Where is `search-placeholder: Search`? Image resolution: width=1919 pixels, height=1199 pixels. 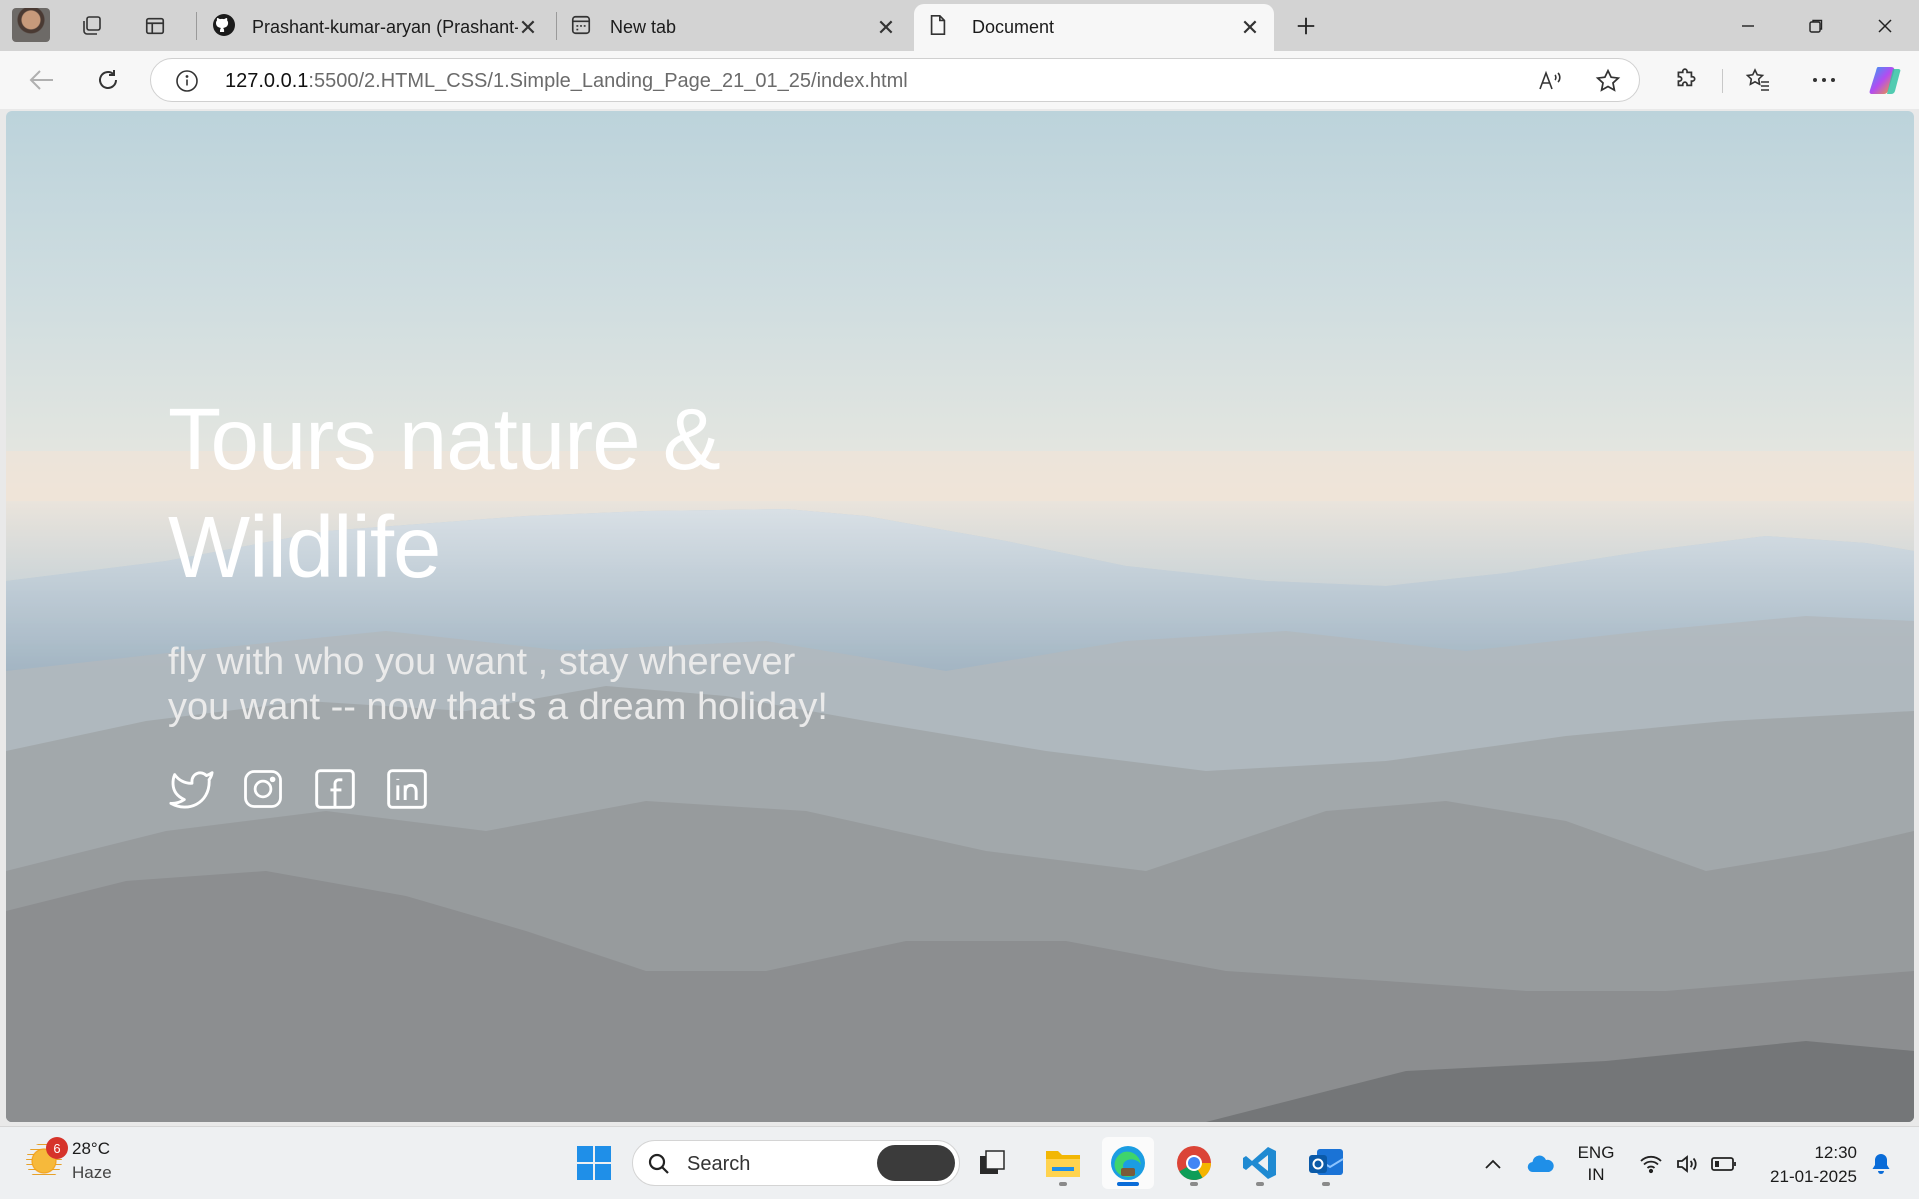
search-placeholder: Search is located at coordinates (719, 1164).